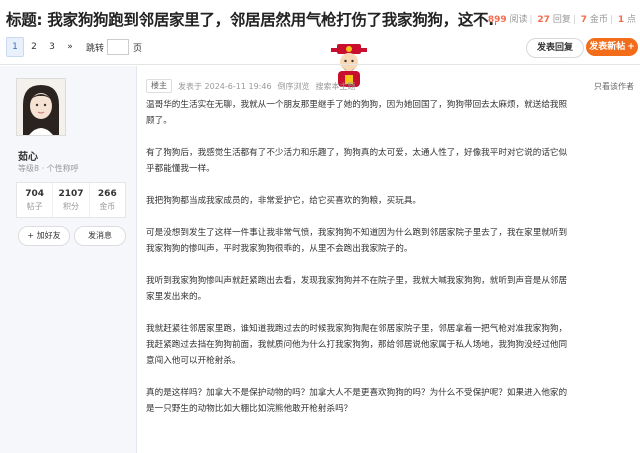 The height and width of the screenshot is (453, 640). Describe the element at coordinates (320, 64) in the screenshot. I see `header-divider` at that location.